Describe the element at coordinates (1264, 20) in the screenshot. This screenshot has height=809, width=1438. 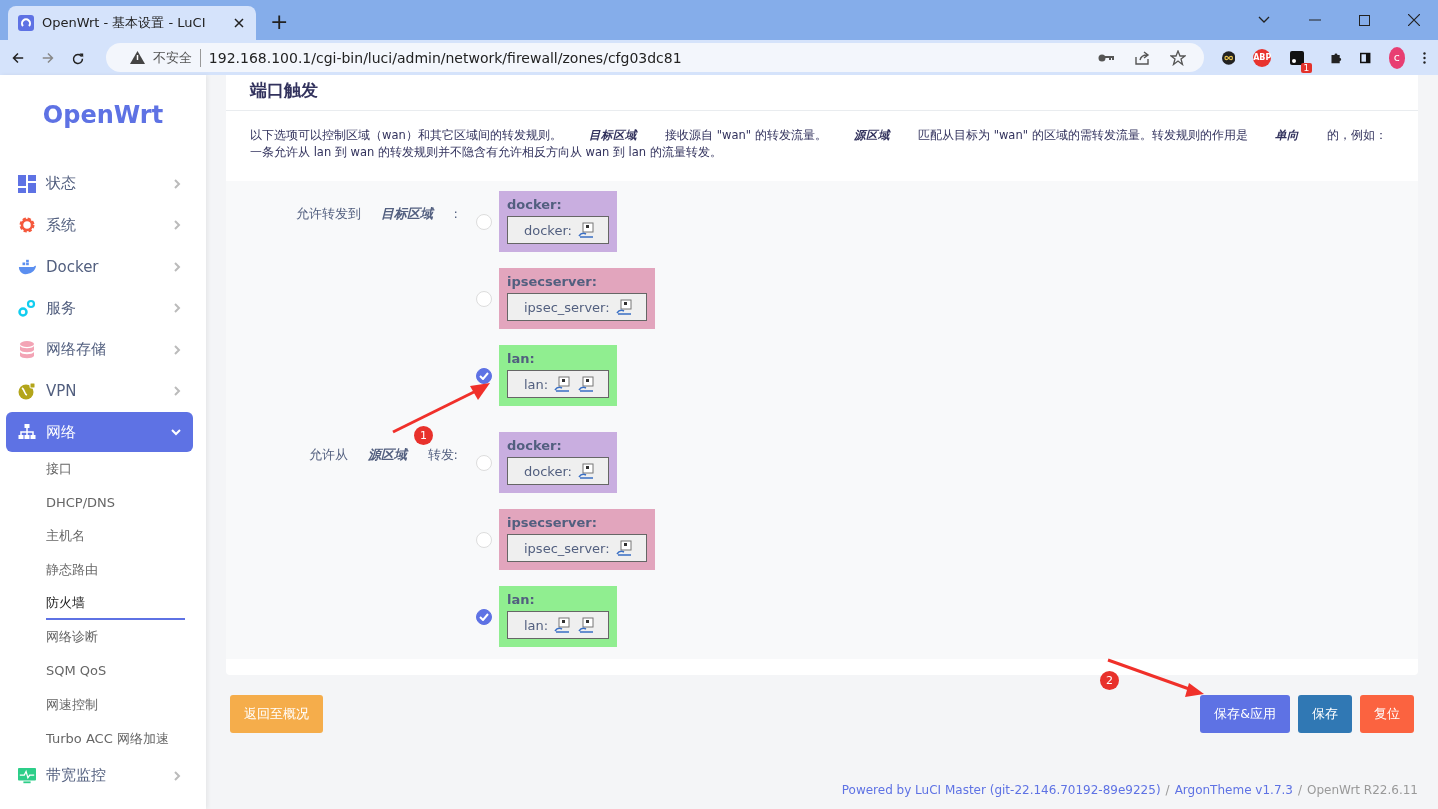
I see `caret-icon` at that location.